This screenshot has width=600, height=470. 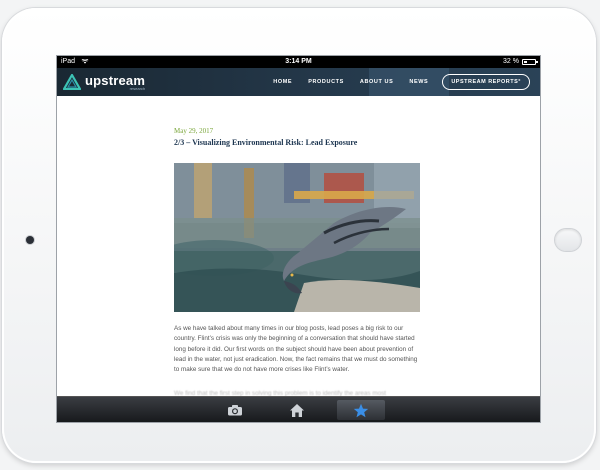 I want to click on battery-percent: 32 %, so click(x=511, y=61).